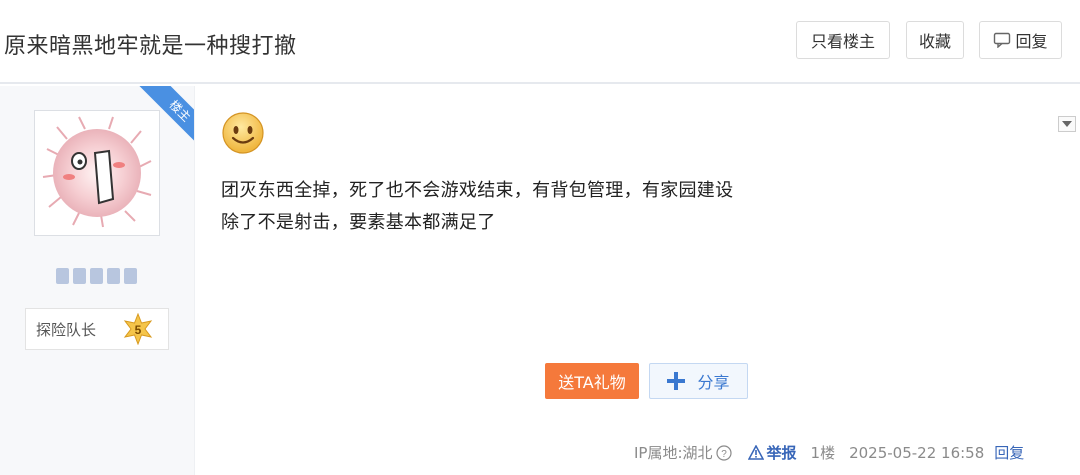 Image resolution: width=1080 pixels, height=475 pixels. I want to click on reply-button: 回复, so click(1020, 40).